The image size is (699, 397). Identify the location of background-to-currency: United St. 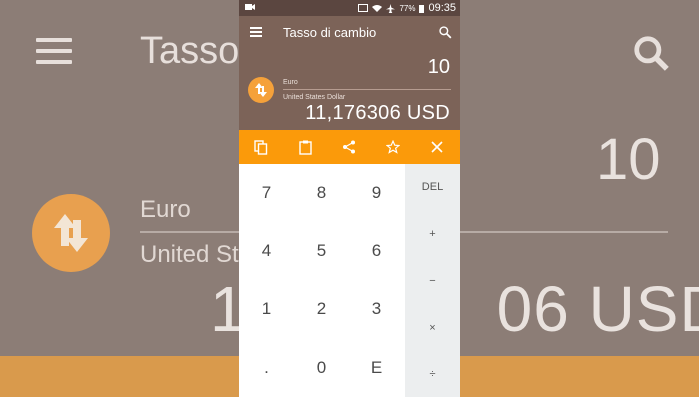
(189, 254).